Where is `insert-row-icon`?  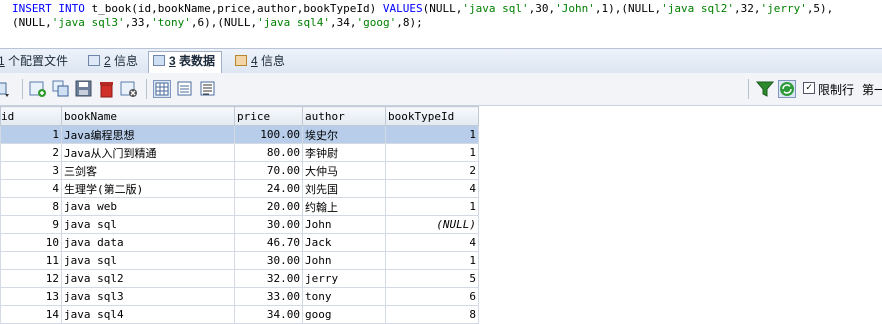
insert-row-icon is located at coordinates (38, 89).